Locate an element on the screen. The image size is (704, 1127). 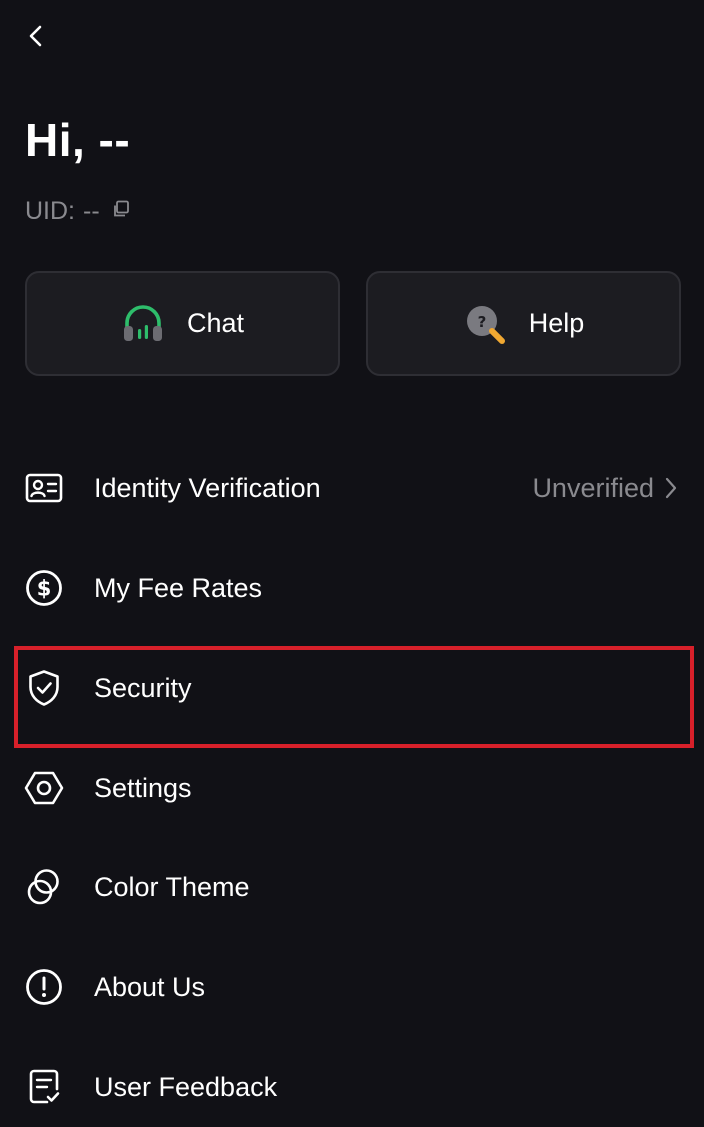
menu-label-about-us: About Us is located at coordinates (150, 987).